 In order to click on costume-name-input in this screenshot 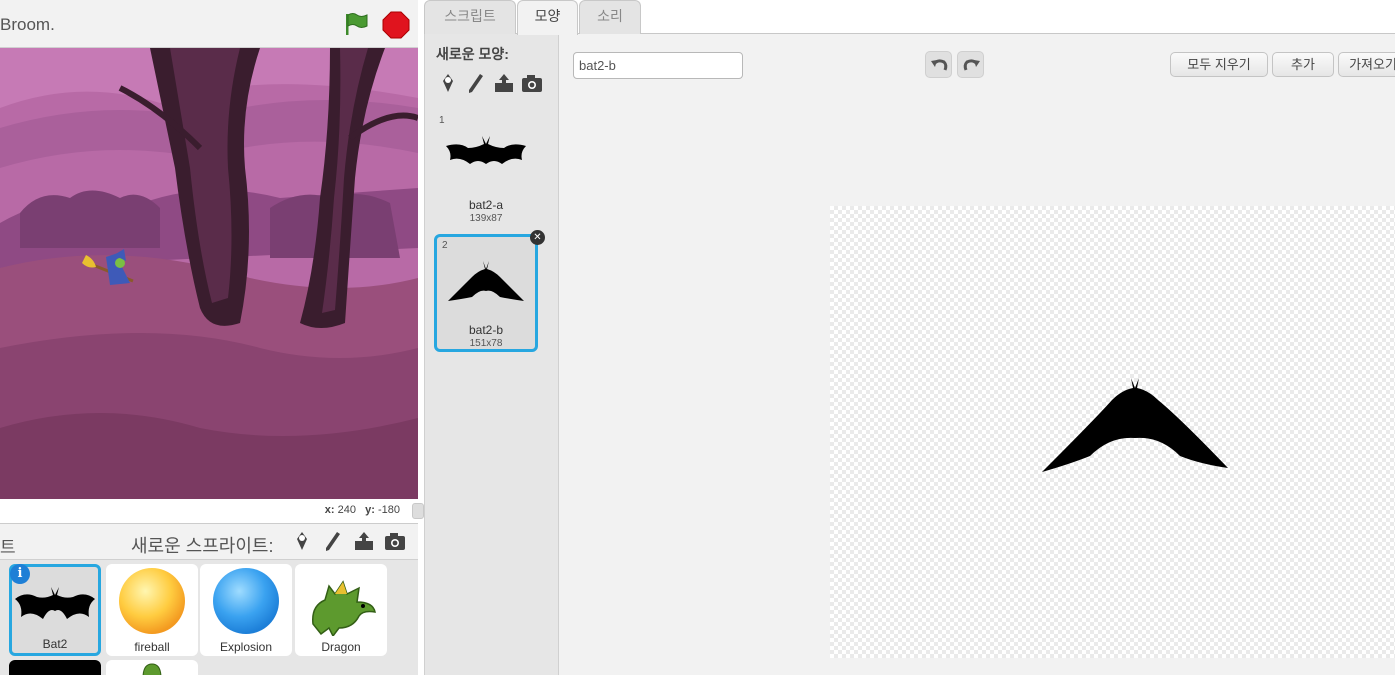, I will do `click(658, 65)`.